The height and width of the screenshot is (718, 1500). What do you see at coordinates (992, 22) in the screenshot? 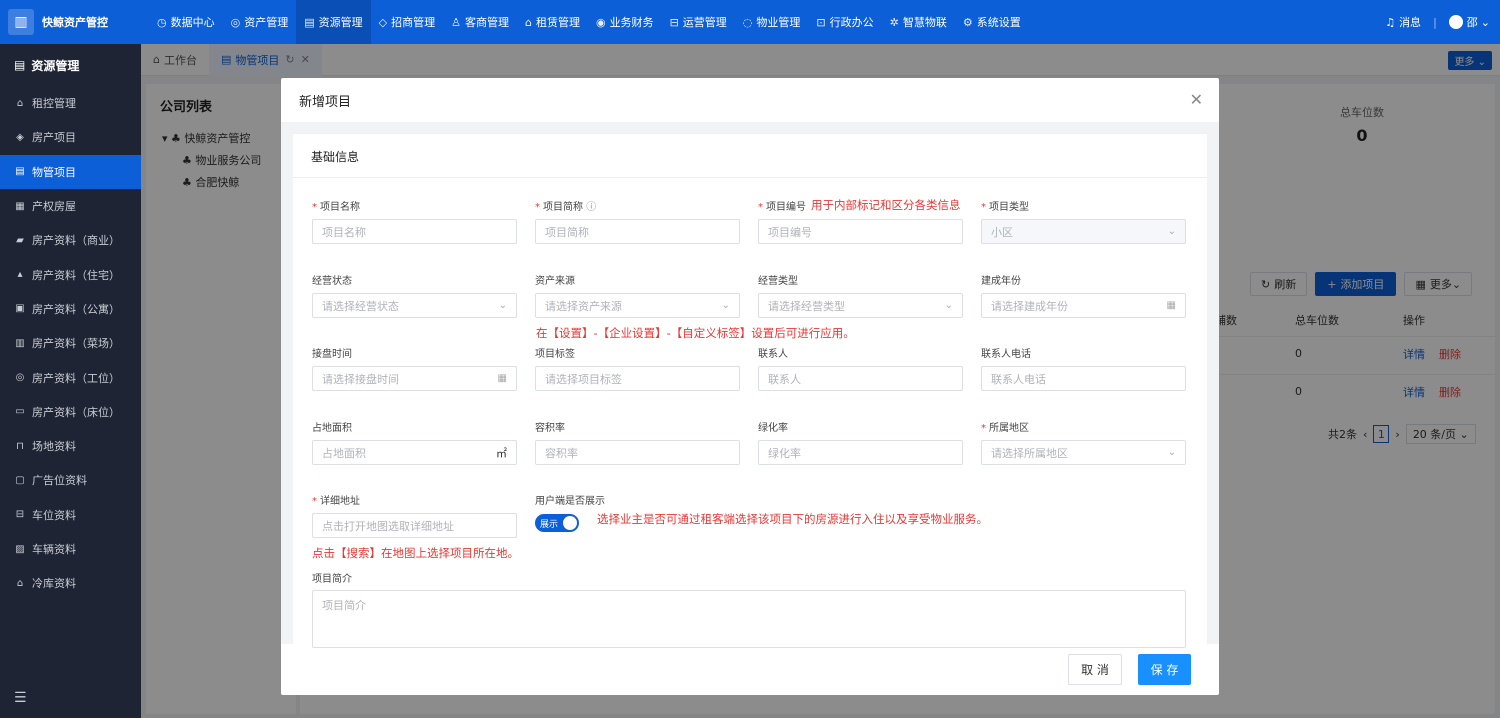
I see `nav-item: ⚙ 系统设置` at bounding box center [992, 22].